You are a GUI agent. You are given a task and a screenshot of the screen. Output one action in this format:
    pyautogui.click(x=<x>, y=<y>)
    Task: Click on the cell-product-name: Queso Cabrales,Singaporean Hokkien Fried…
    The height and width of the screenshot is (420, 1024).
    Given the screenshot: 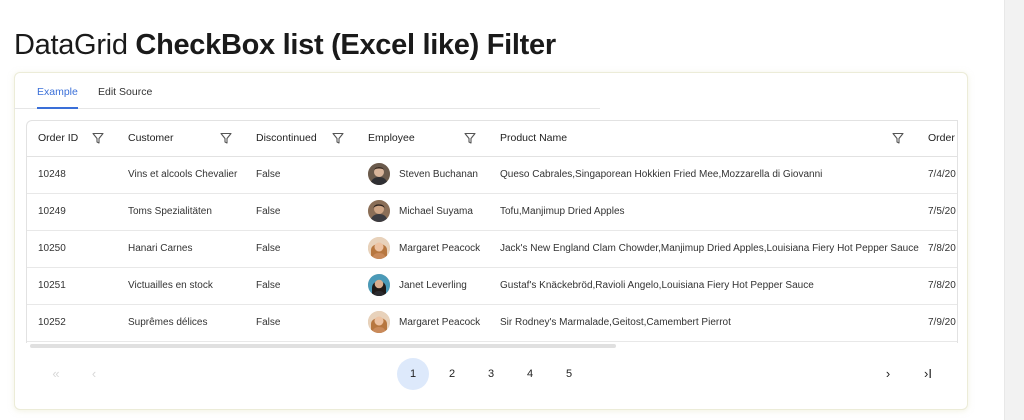 What is the action you would take?
    pyautogui.click(x=661, y=174)
    